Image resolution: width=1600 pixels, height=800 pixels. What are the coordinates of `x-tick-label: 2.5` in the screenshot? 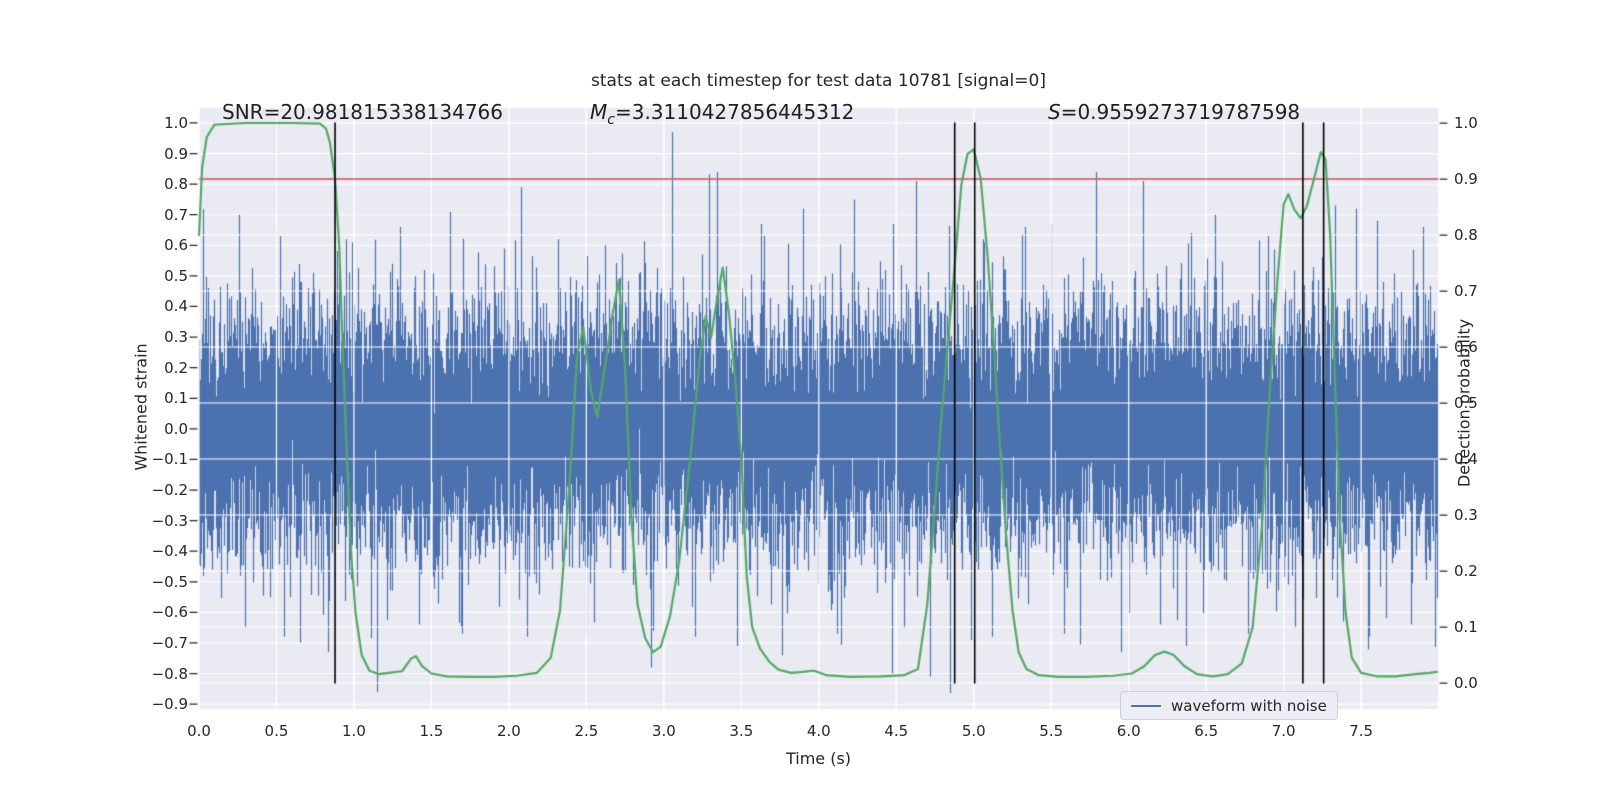 It's located at (586, 731).